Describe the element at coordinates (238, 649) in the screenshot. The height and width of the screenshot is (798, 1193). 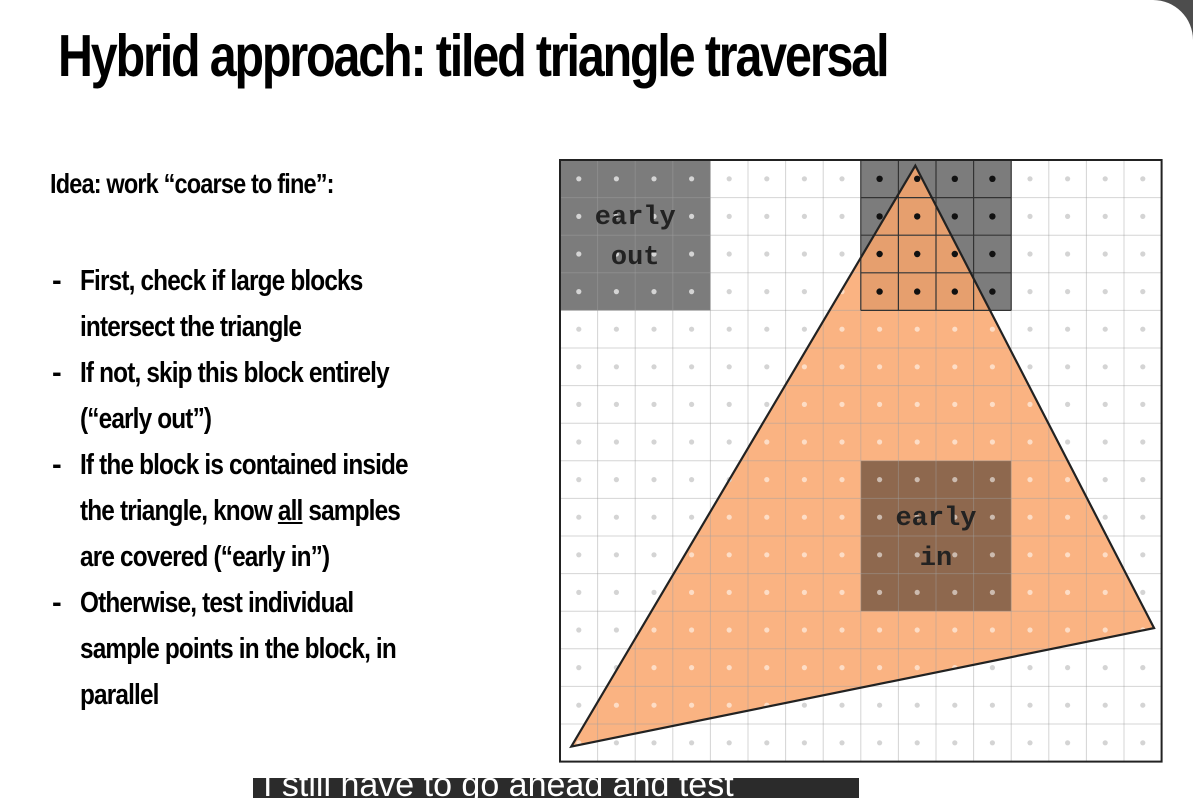
I see `bullet-line: sample points in the block, in` at that location.